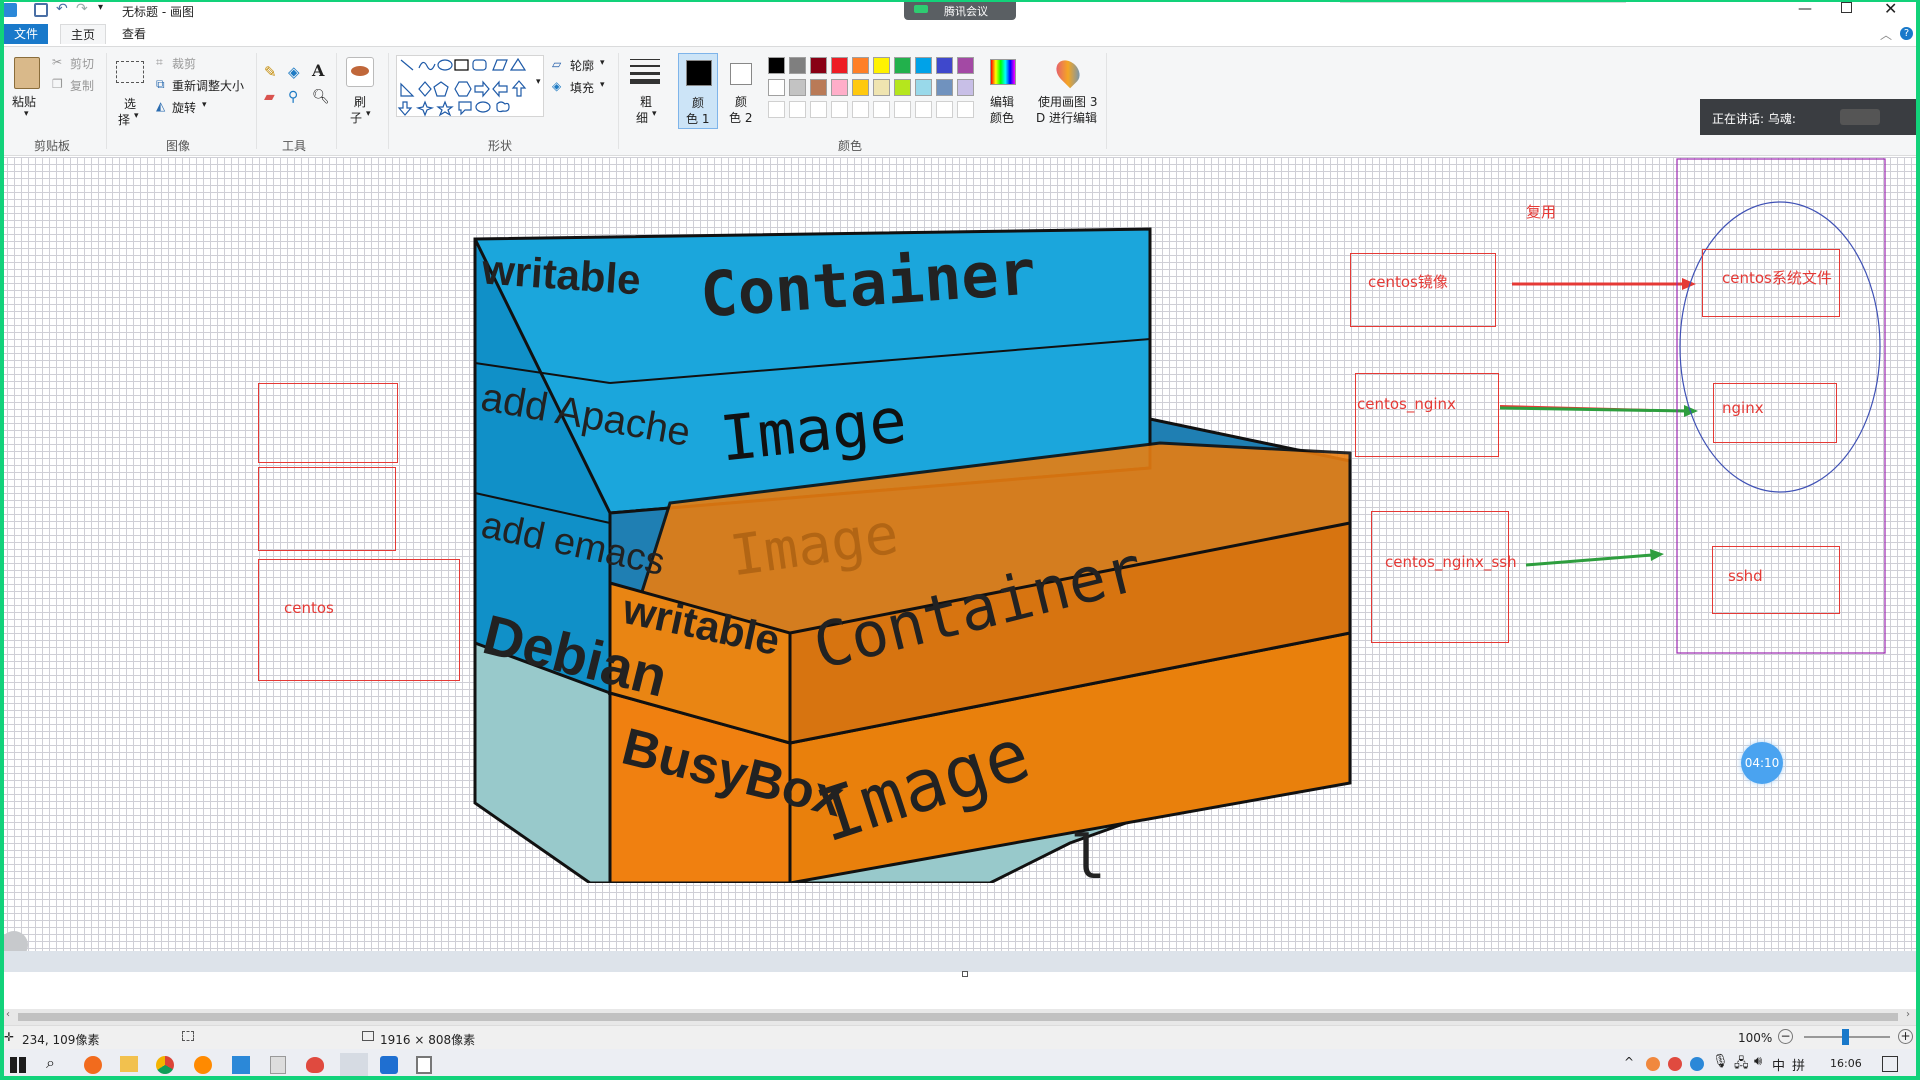  Describe the element at coordinates (1741, 1065) in the screenshot. I see `network-icon: 🖧︎` at that location.